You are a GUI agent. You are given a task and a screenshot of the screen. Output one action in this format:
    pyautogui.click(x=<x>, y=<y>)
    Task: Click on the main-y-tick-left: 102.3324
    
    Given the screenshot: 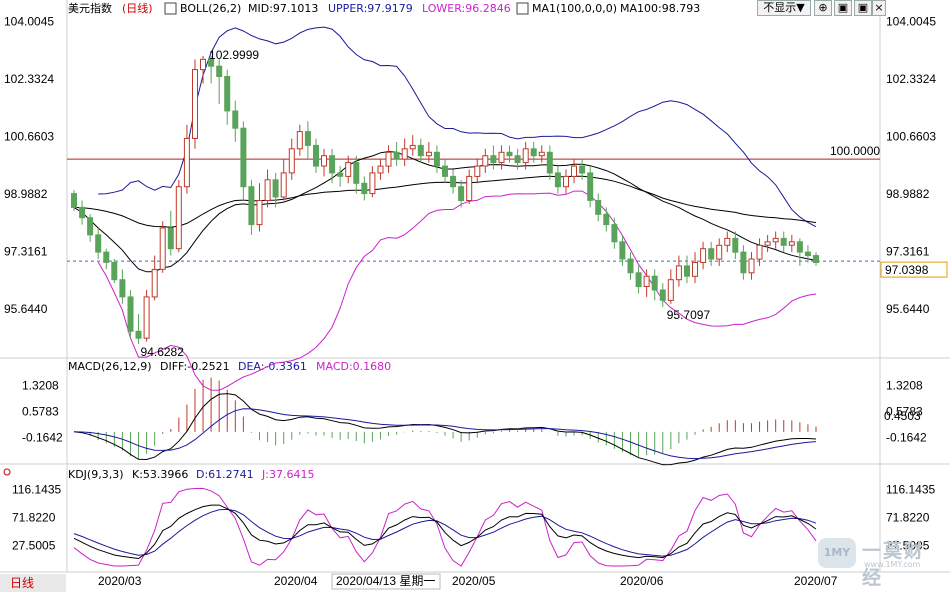 What is the action you would take?
    pyautogui.click(x=29, y=79)
    